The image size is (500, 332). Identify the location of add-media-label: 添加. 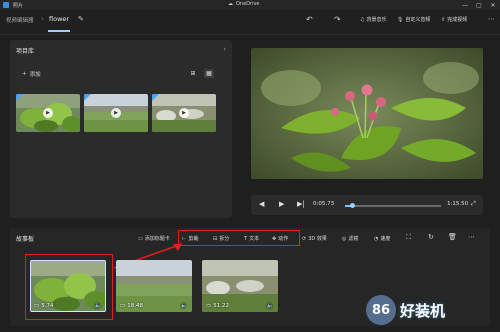
(35, 75).